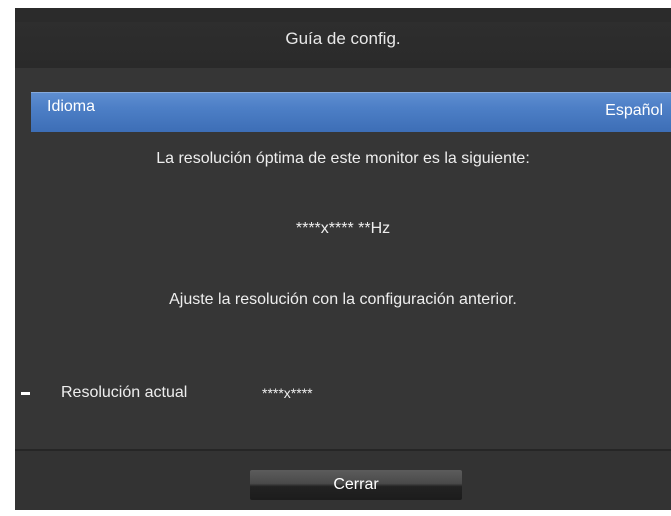 The image size is (671, 516). What do you see at coordinates (124, 392) in the screenshot?
I see `current-resolution-label: Resolución actual` at bounding box center [124, 392].